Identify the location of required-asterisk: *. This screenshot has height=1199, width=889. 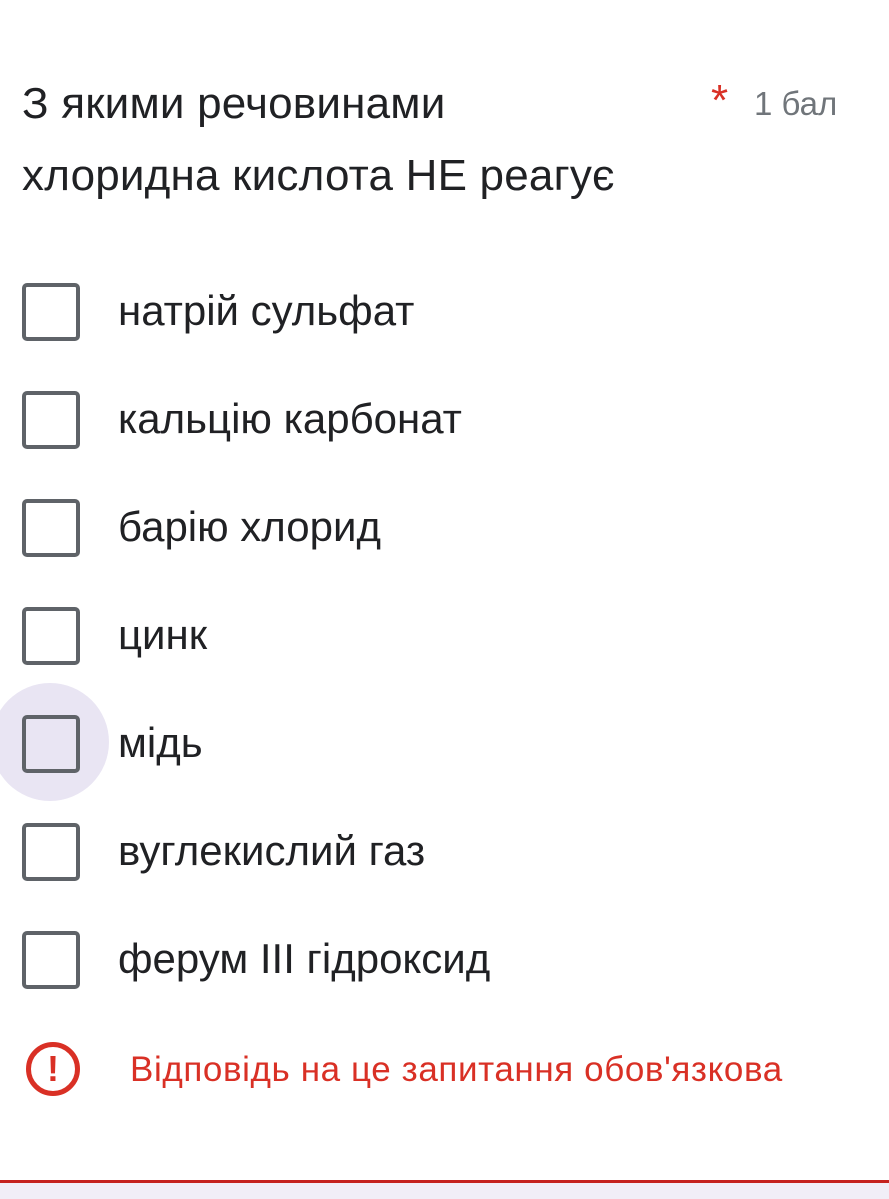
(720, 100).